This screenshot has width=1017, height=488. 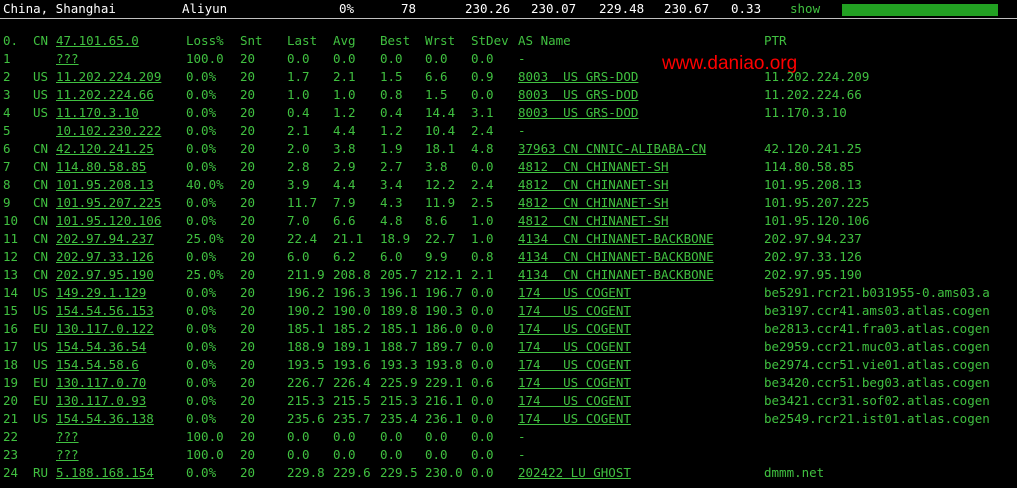 What do you see at coordinates (399, 382) in the screenshot?
I see `best-value: 225.9` at bounding box center [399, 382].